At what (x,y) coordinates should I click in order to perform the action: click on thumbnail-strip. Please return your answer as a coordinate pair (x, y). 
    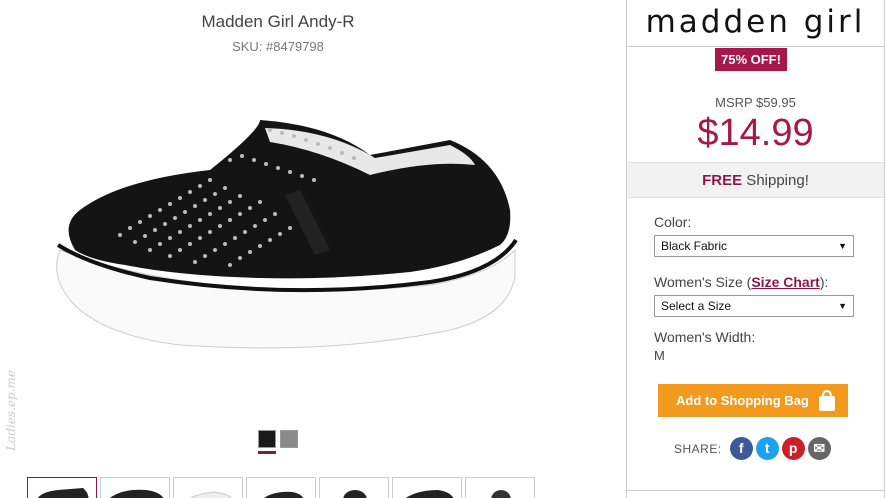
    Looking at the image, I should click on (281, 487).